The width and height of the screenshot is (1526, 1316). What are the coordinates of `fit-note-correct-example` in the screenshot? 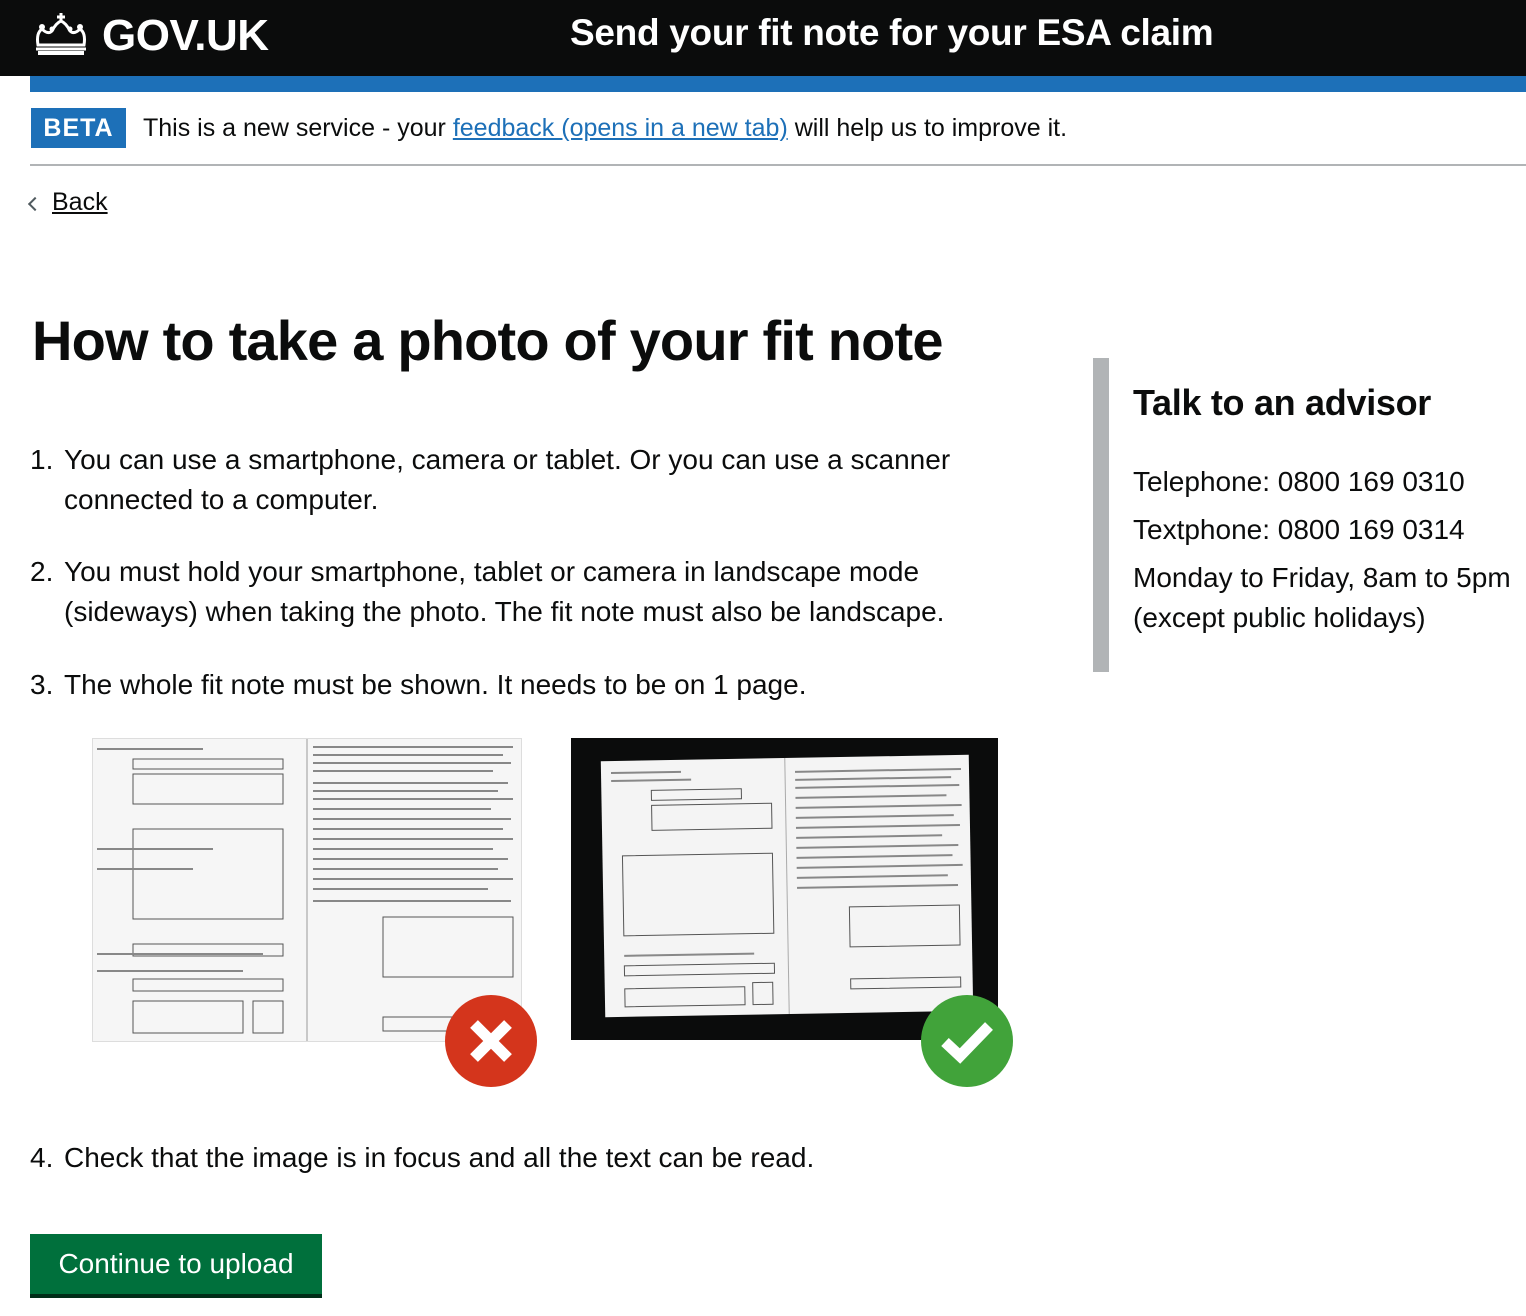 It's located at (784, 889).